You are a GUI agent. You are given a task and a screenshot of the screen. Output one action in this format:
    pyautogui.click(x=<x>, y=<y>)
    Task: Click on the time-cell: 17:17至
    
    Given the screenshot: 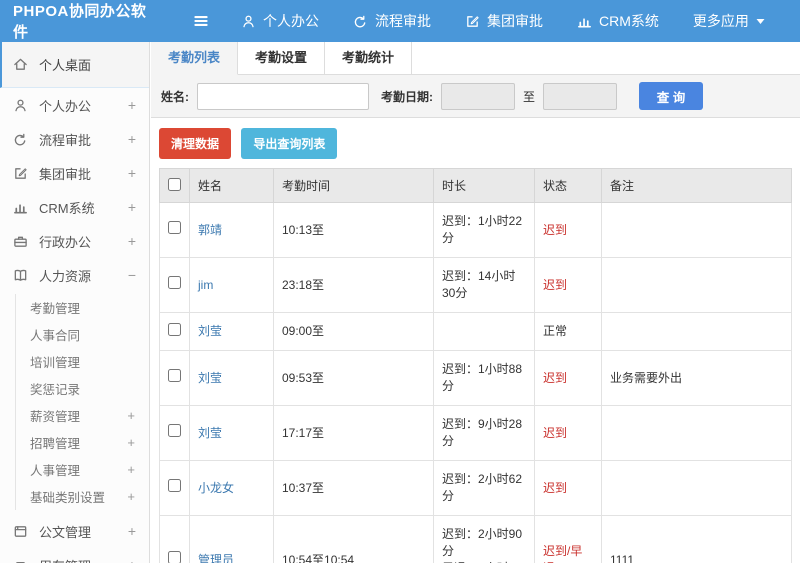 What is the action you would take?
    pyautogui.click(x=353, y=433)
    